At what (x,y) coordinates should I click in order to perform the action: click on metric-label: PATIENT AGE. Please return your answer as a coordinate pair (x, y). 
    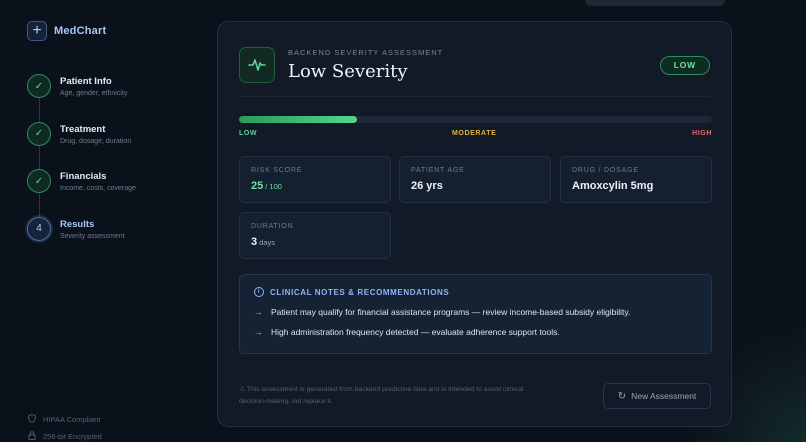
    Looking at the image, I should click on (438, 170).